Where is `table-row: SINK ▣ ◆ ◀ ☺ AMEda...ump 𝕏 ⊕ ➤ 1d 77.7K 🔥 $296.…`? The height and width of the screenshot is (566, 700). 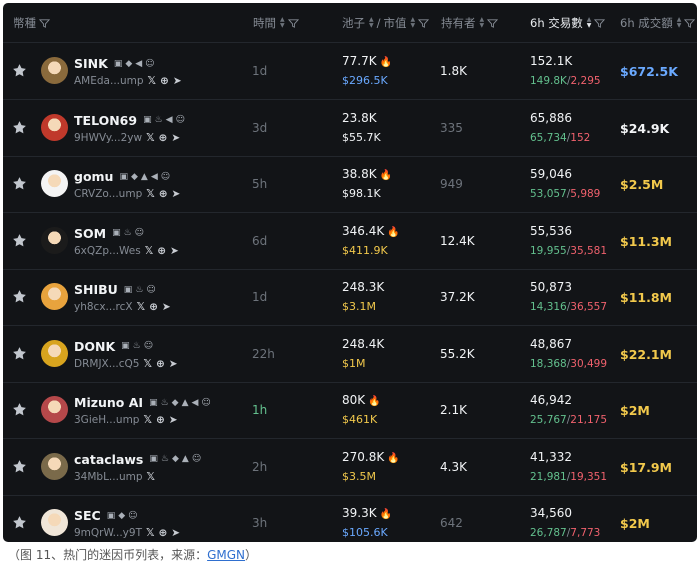
table-row: SINK ▣ ◆ ◀ ☺ AMEda...ump 𝕏 ⊕ ➤ 1d 77.7K 🔥 $296.… is located at coordinates (350, 71).